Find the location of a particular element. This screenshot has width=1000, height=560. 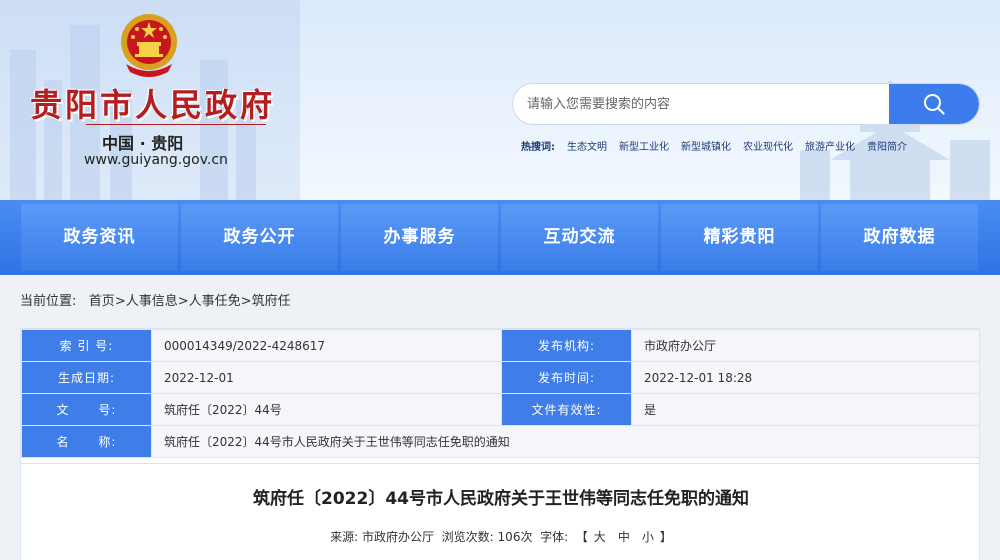

hot-word-link: 贵阳简介 is located at coordinates (887, 145).